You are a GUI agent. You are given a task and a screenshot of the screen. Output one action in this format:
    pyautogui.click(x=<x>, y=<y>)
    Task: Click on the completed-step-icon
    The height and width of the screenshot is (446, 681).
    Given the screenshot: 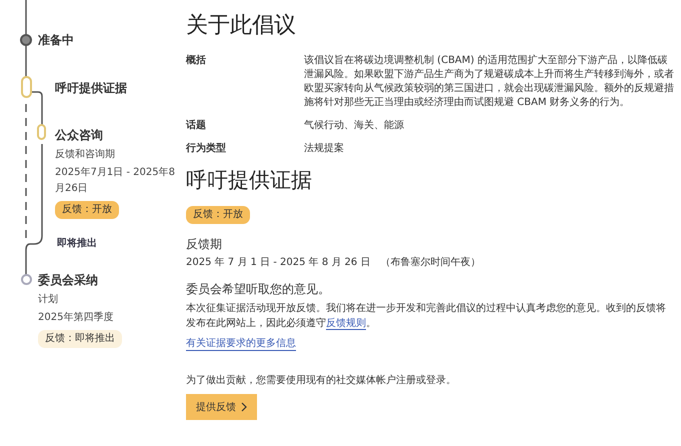 What is the action you would take?
    pyautogui.click(x=26, y=40)
    